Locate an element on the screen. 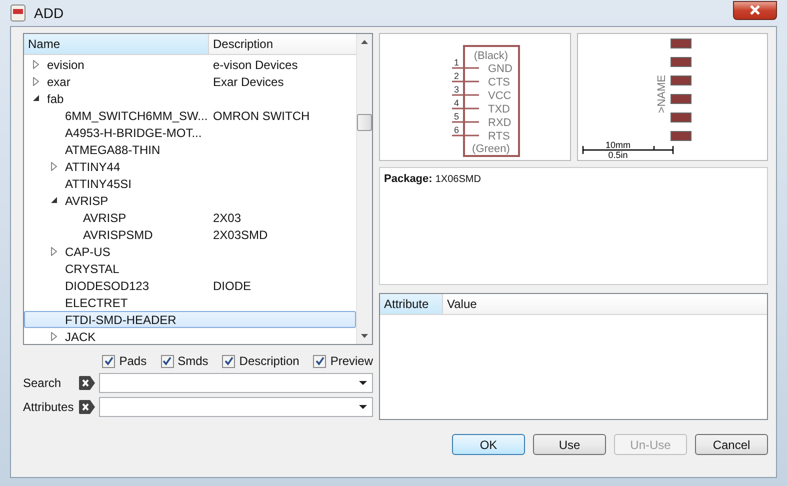 This screenshot has height=486, width=787. close-icon is located at coordinates (755, 10).